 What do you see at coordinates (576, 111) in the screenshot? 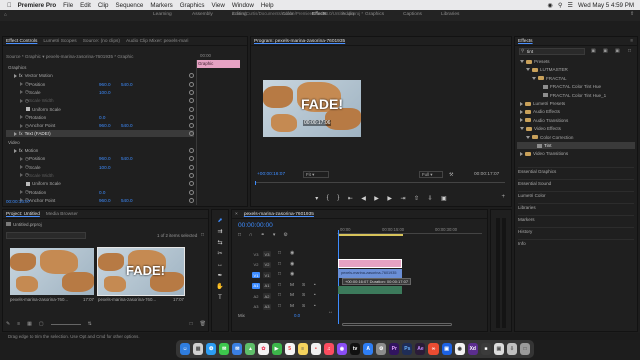
I see `effects-tree-item: Audio Effects` at bounding box center [576, 111].